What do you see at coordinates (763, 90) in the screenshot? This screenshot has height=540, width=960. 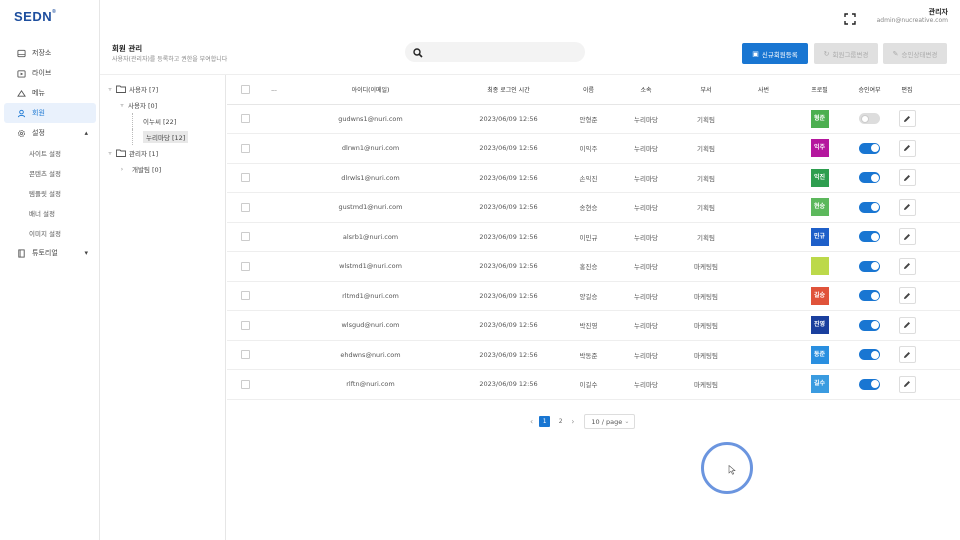 I see `column-header-employee-no: 사번` at bounding box center [763, 90].